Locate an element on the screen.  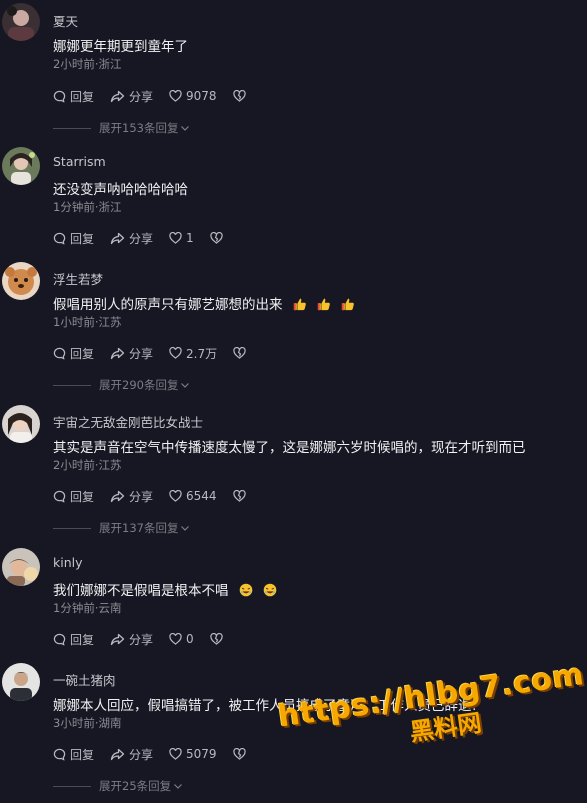
like-button: 5079 is located at coordinates (193, 754).